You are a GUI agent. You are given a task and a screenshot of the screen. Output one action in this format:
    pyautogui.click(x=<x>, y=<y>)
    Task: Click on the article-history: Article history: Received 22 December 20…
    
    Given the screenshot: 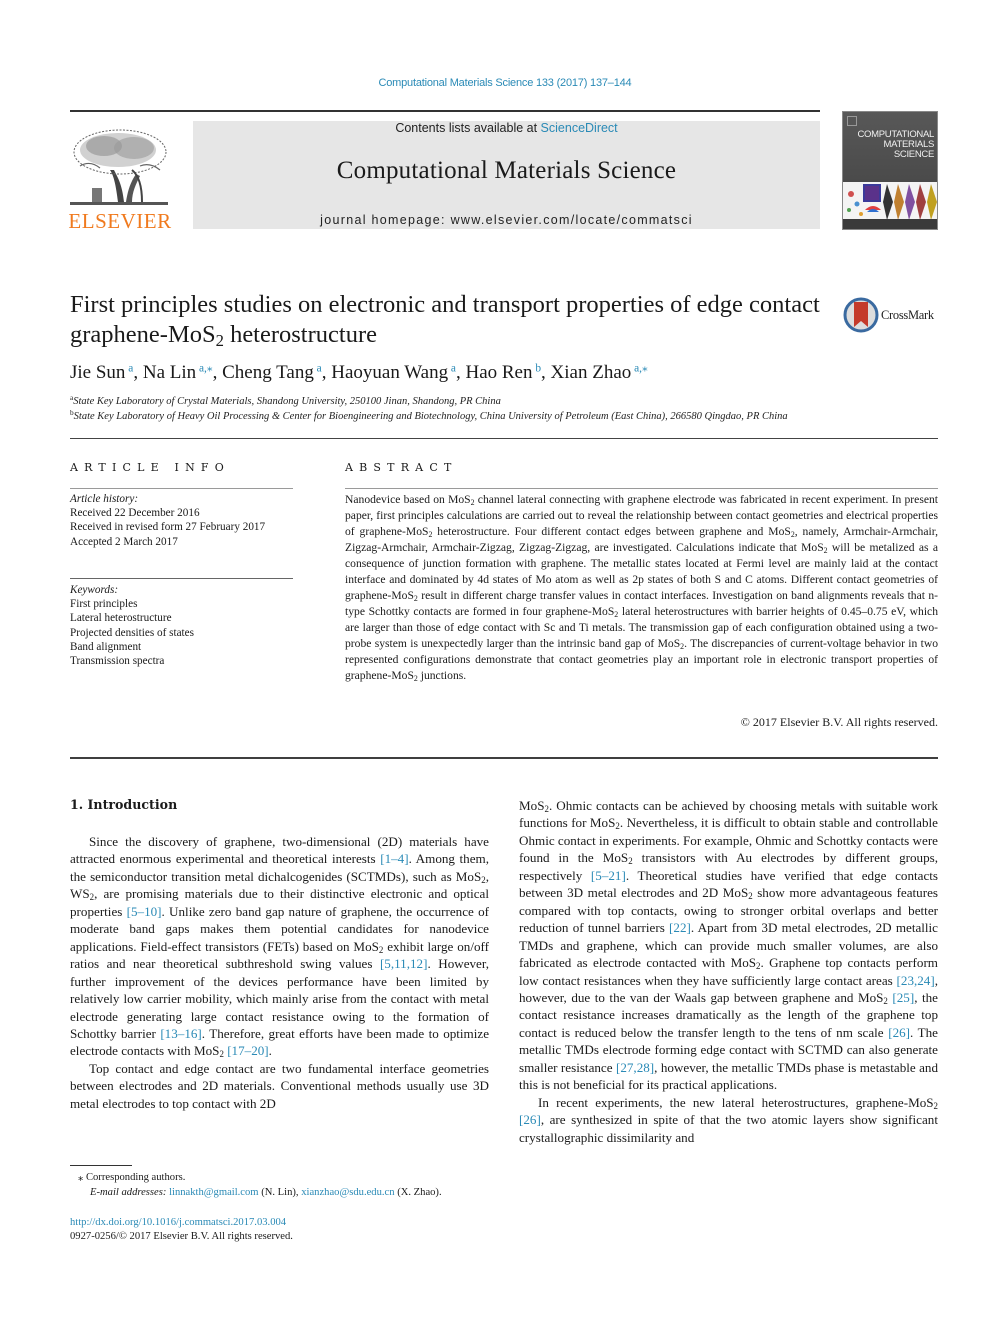 What is the action you would take?
    pyautogui.click(x=182, y=520)
    